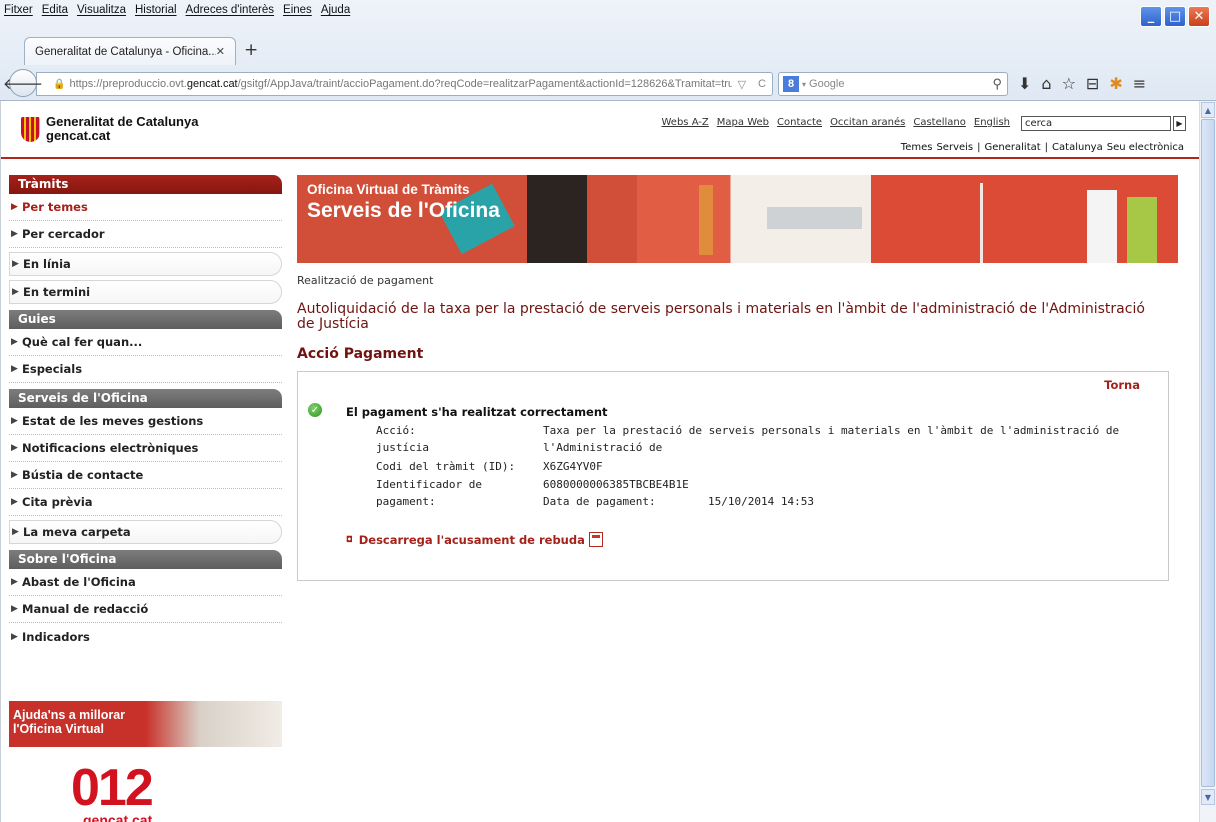  What do you see at coordinates (685, 122) in the screenshot?
I see `link-webs-az: Webs A-Z` at bounding box center [685, 122].